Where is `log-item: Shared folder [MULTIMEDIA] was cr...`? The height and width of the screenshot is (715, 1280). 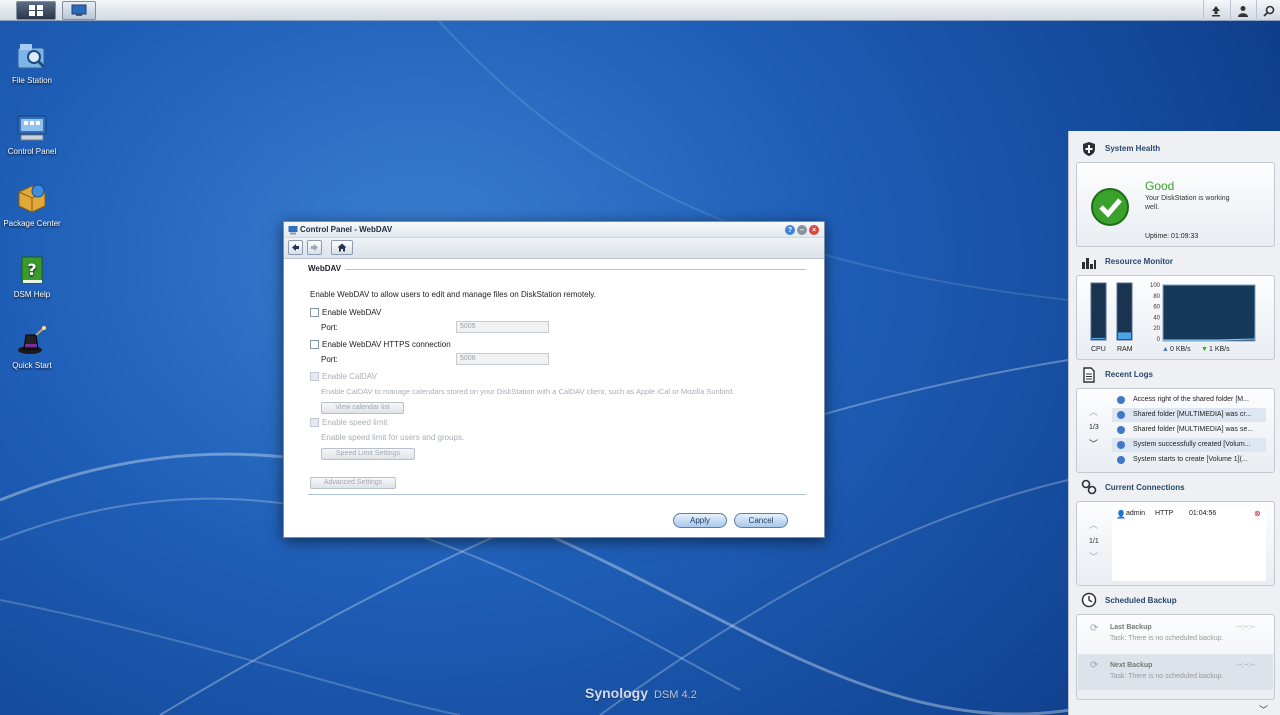
log-item: Shared folder [MULTIMEDIA] was cr... is located at coordinates (1189, 415).